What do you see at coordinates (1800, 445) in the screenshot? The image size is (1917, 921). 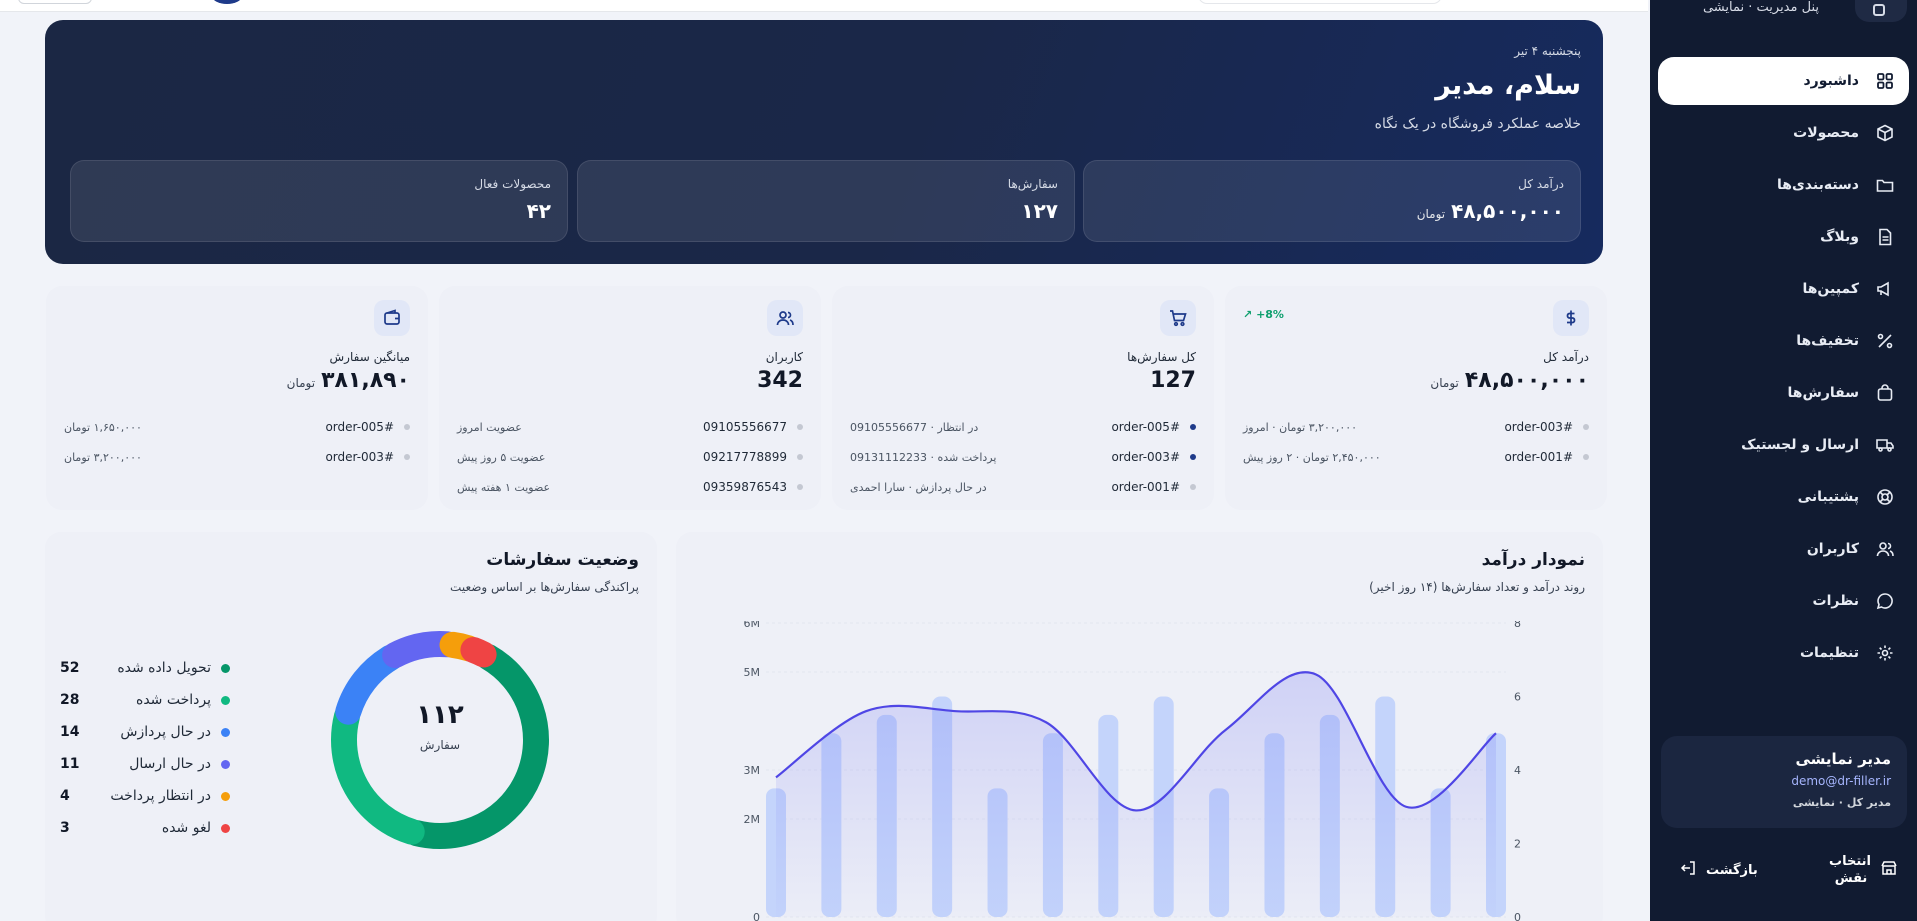 I see `sidebar-item-label: ارسال و لجستیک` at bounding box center [1800, 445].